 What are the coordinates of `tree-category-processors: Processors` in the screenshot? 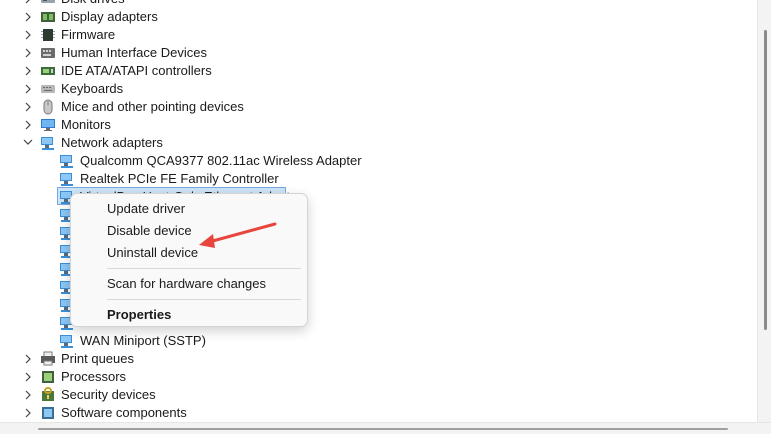 It's located at (378, 377).